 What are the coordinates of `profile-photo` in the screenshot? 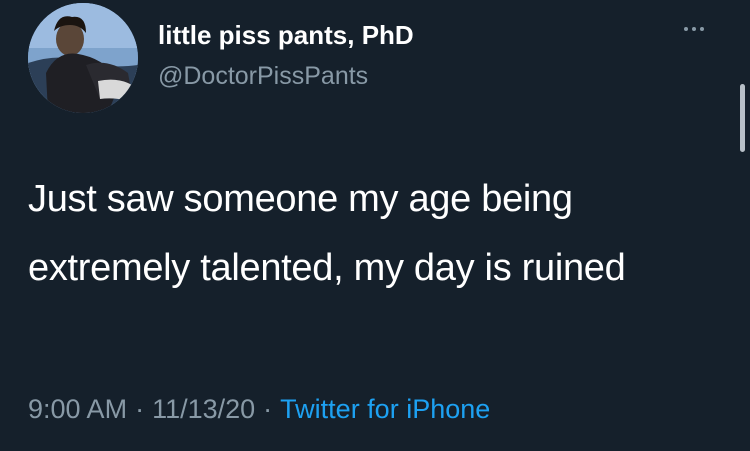 It's located at (83, 58).